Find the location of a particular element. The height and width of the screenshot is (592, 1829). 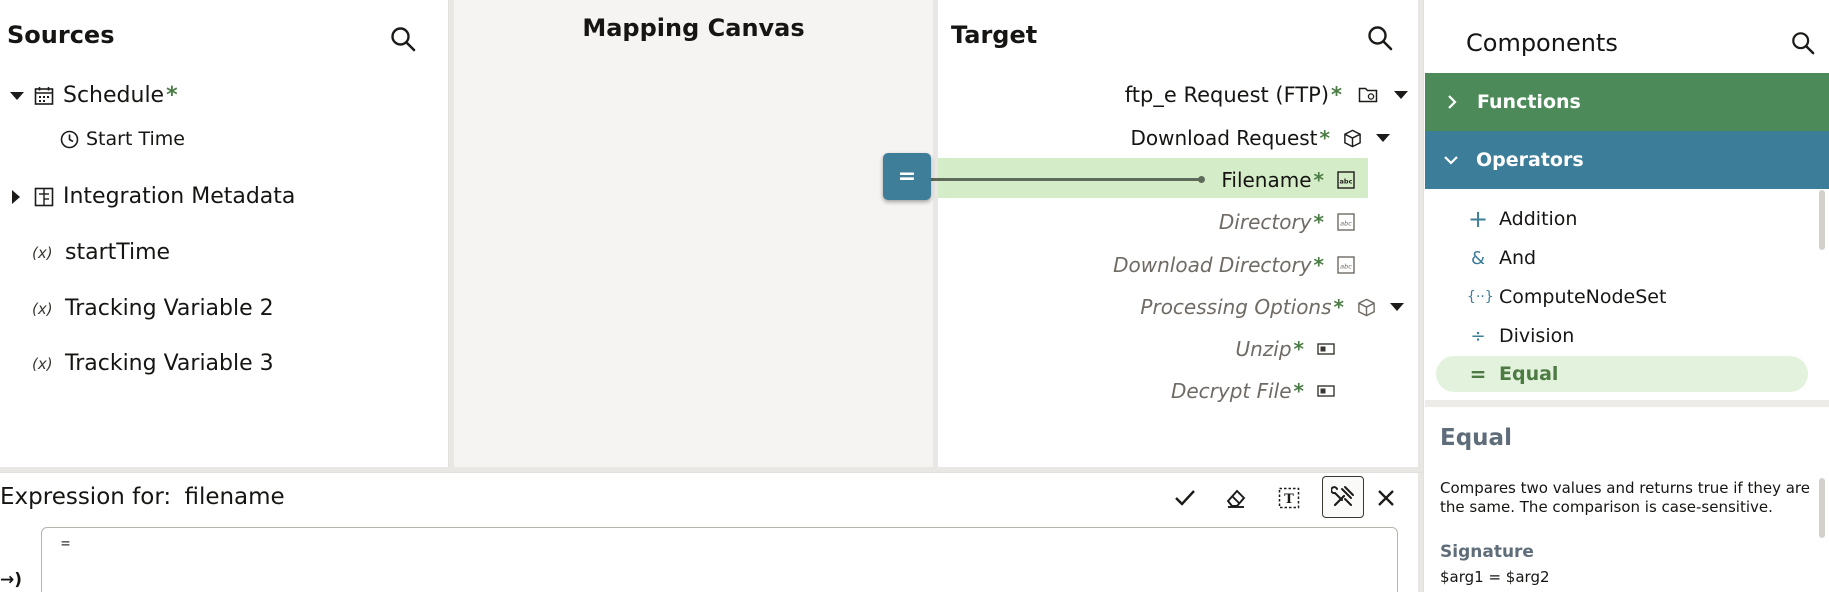

close-icon is located at coordinates (1386, 498).